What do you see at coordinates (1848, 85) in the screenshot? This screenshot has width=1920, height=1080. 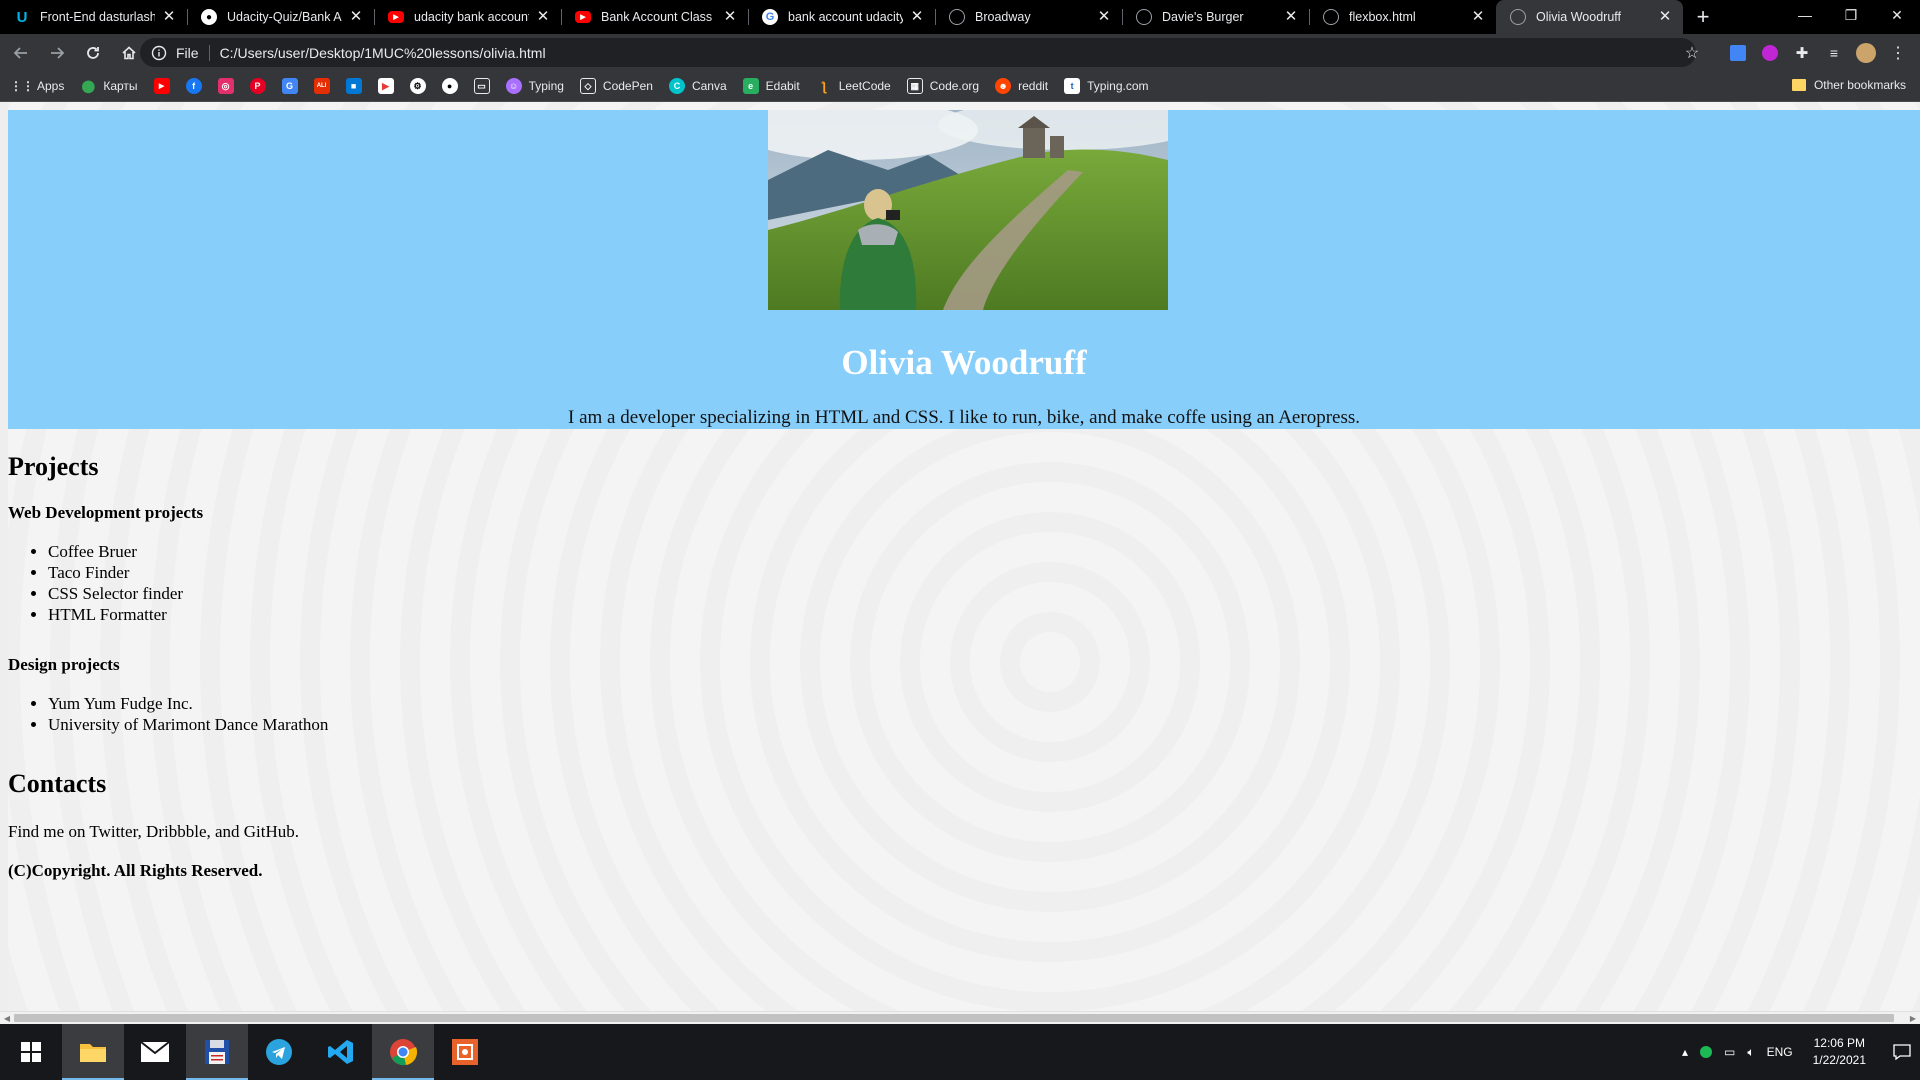 I see `other-bookmarks: Other bookmarks` at bounding box center [1848, 85].